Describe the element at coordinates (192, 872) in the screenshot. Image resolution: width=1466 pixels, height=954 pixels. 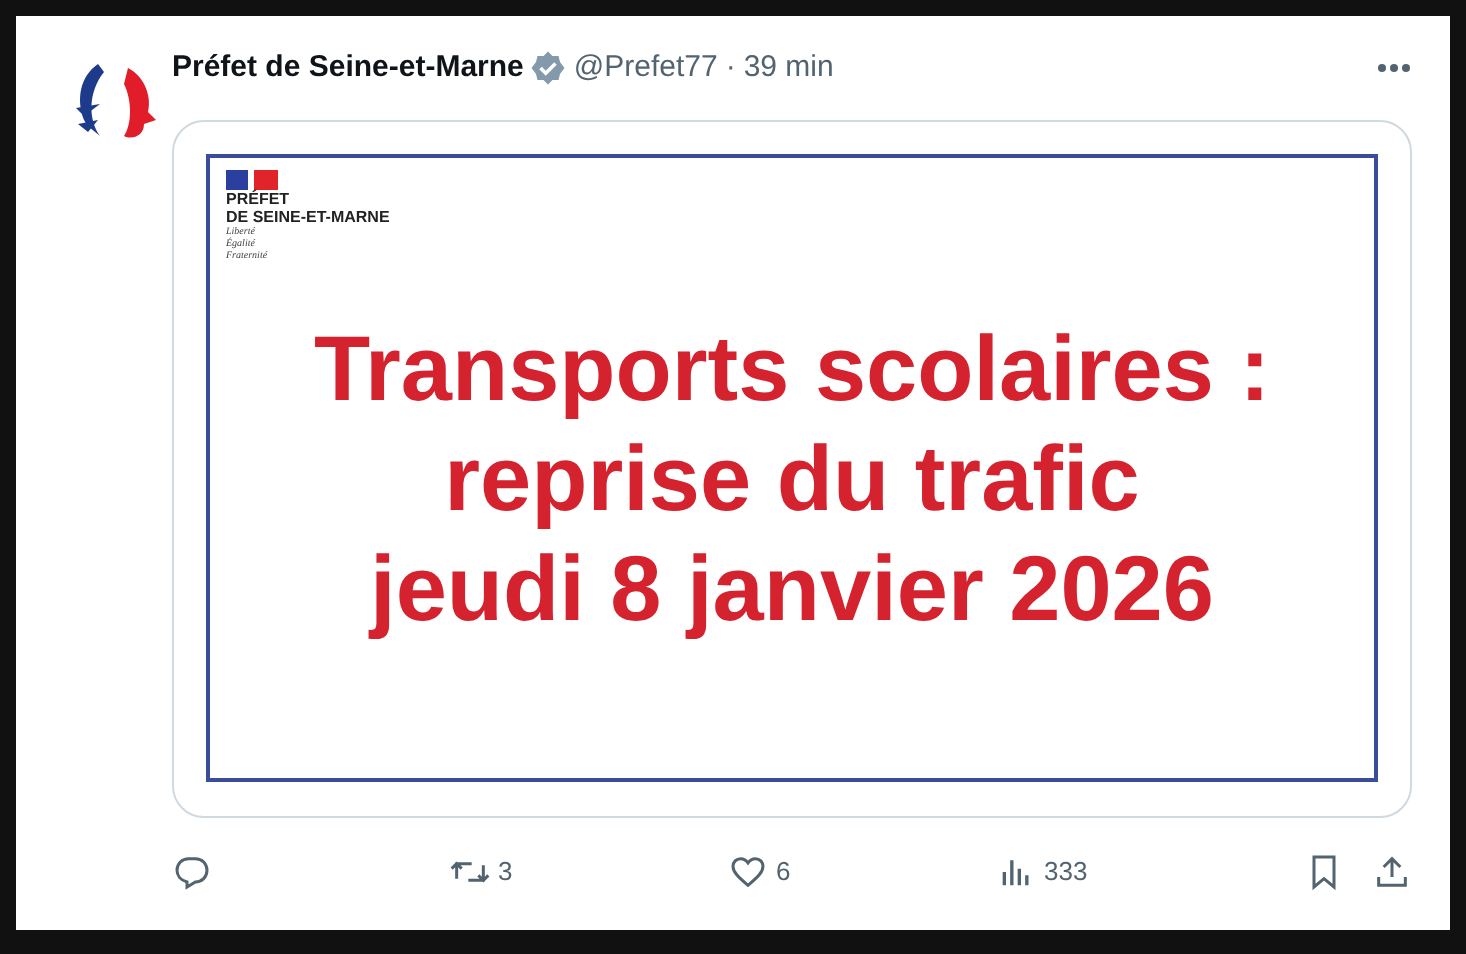
I see `reply-icon` at that location.